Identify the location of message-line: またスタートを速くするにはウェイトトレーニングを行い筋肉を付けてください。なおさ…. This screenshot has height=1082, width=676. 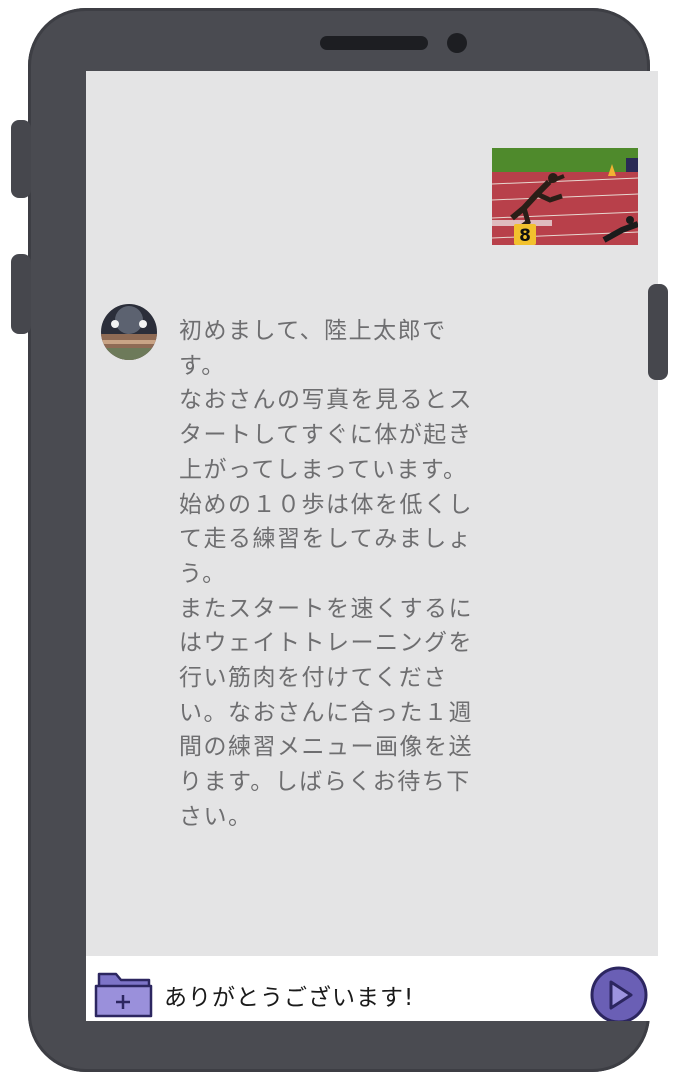
(326, 712).